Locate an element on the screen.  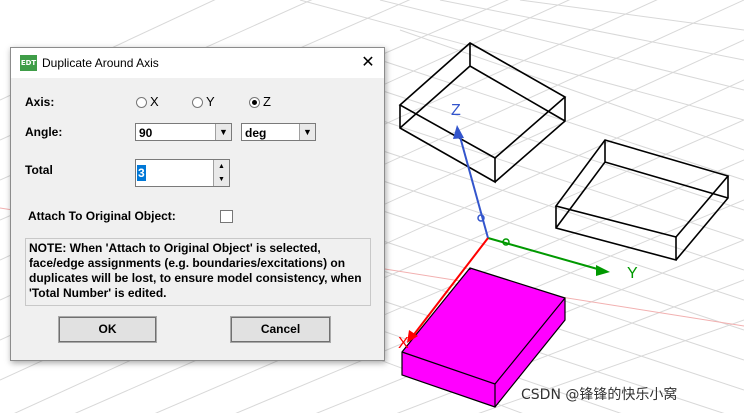
total-spinbox: 3 ▲ ▼ is located at coordinates (182, 173).